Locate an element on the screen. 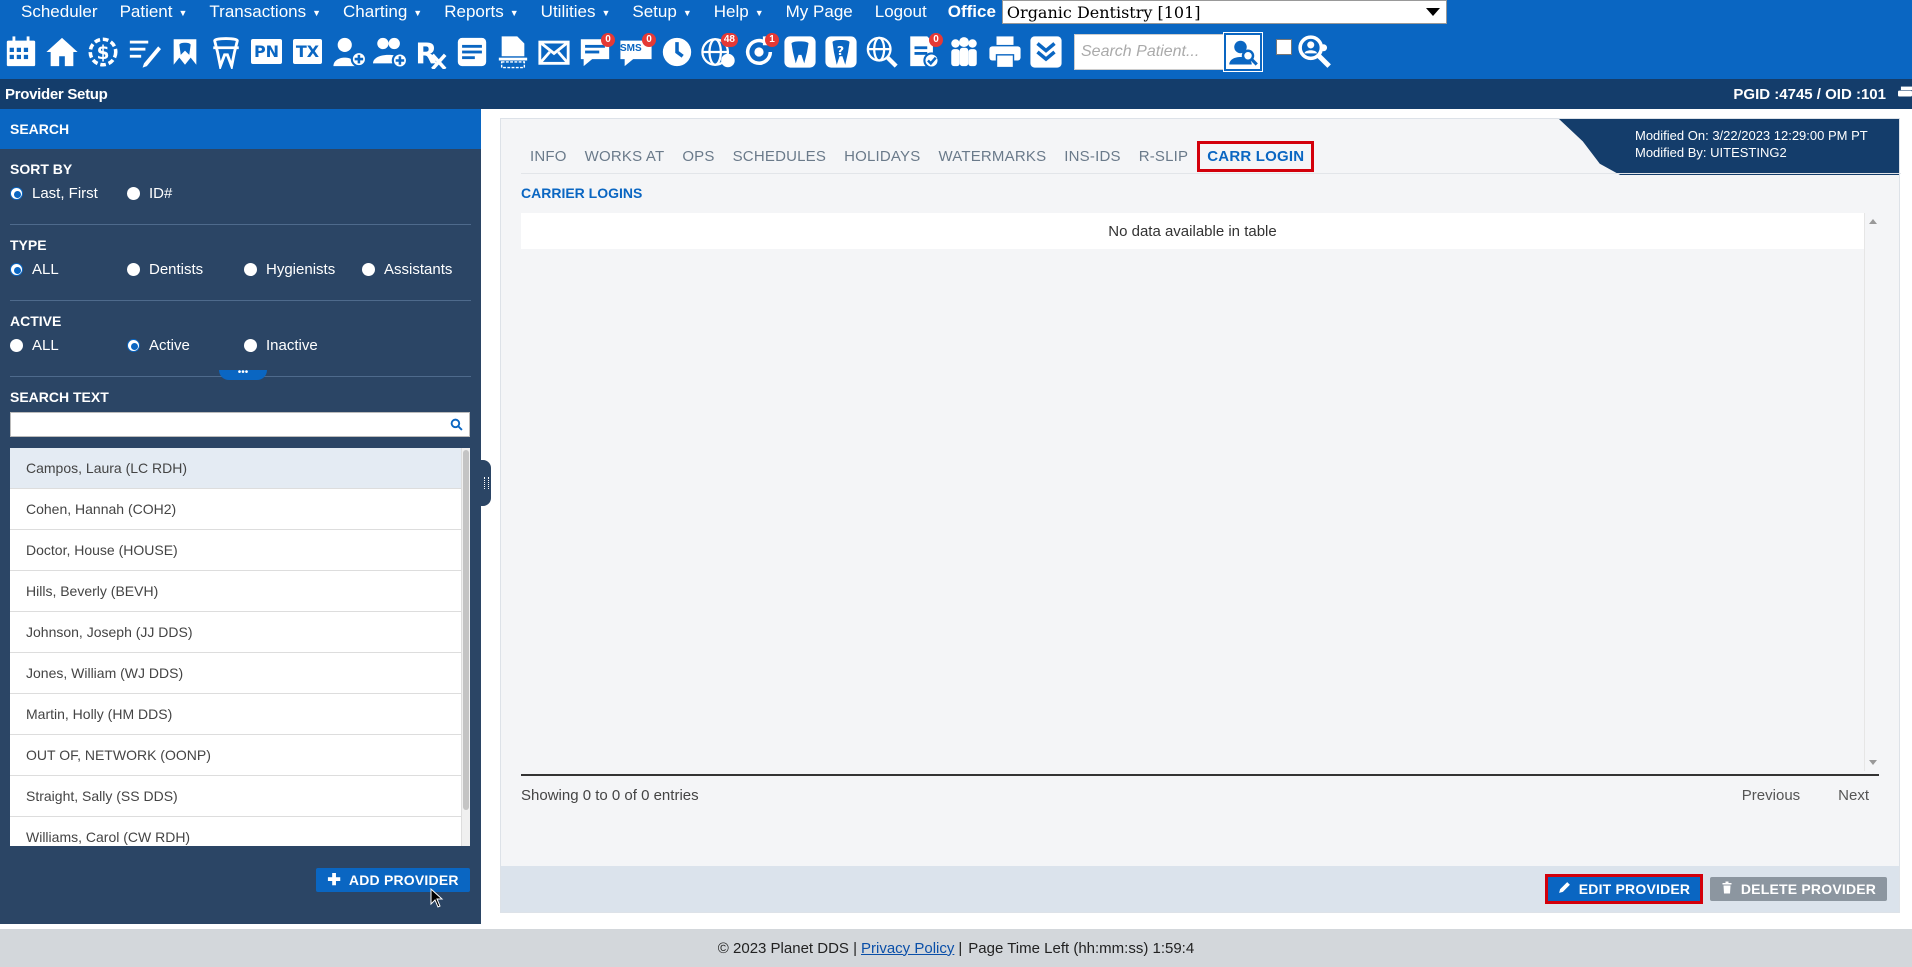 The width and height of the screenshot is (1912, 967). menu-transactions: Transactions ▼ is located at coordinates (265, 12).